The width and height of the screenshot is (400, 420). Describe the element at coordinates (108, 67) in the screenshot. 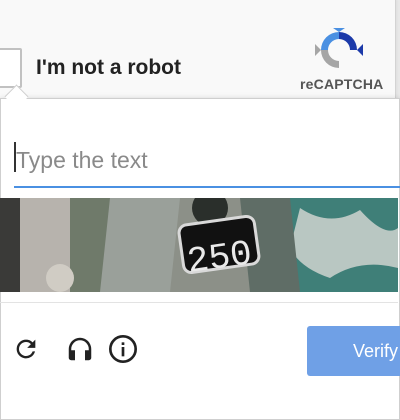

I see `checkbox-label: I'm not a robot` at that location.